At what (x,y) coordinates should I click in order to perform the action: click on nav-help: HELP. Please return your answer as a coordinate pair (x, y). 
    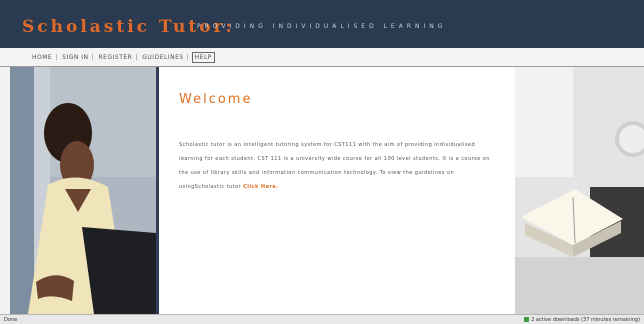
    Looking at the image, I should click on (203, 57).